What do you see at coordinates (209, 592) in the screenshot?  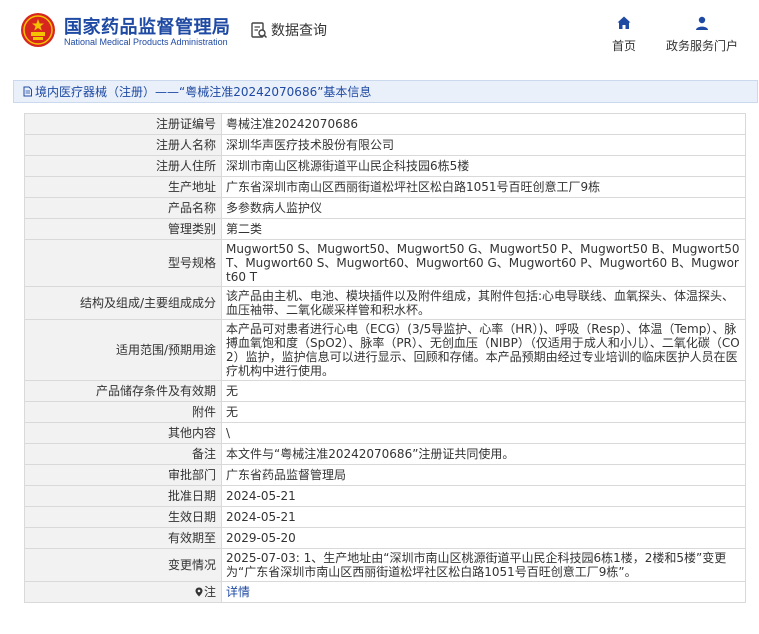 I see `note-label: 注` at bounding box center [209, 592].